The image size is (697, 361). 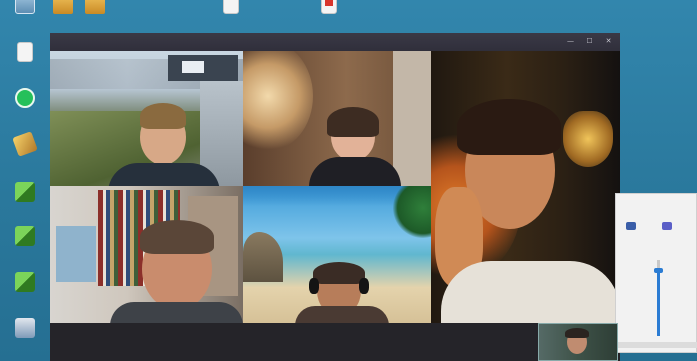 I want to click on participant-tile-beach-headset, so click(x=337, y=254).